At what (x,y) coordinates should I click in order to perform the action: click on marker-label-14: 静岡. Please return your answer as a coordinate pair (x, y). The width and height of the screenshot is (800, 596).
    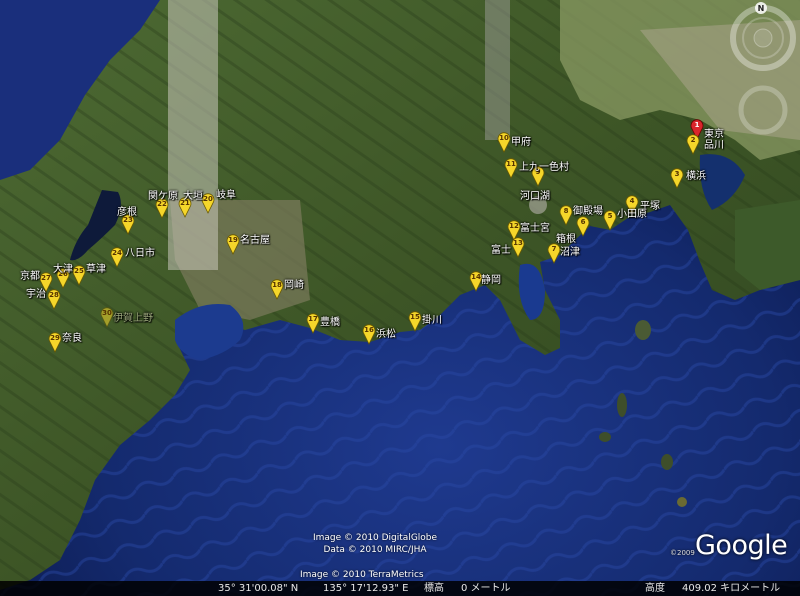
    Looking at the image, I should click on (491, 280).